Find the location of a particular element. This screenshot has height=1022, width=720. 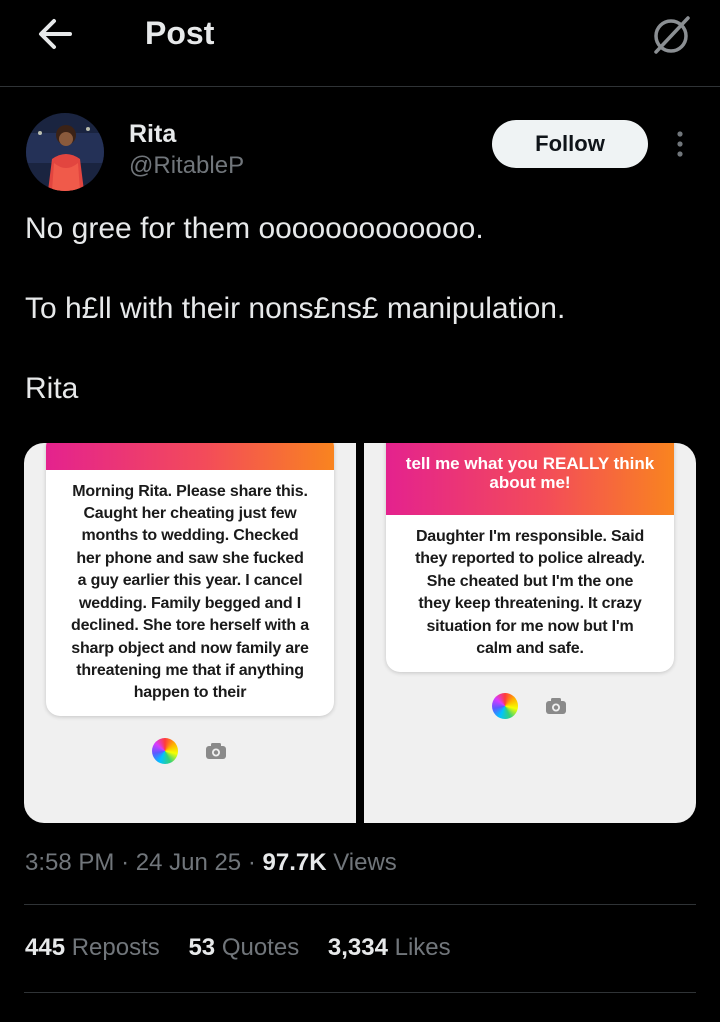

card-text-line: situation for me now but I'm is located at coordinates (530, 626).